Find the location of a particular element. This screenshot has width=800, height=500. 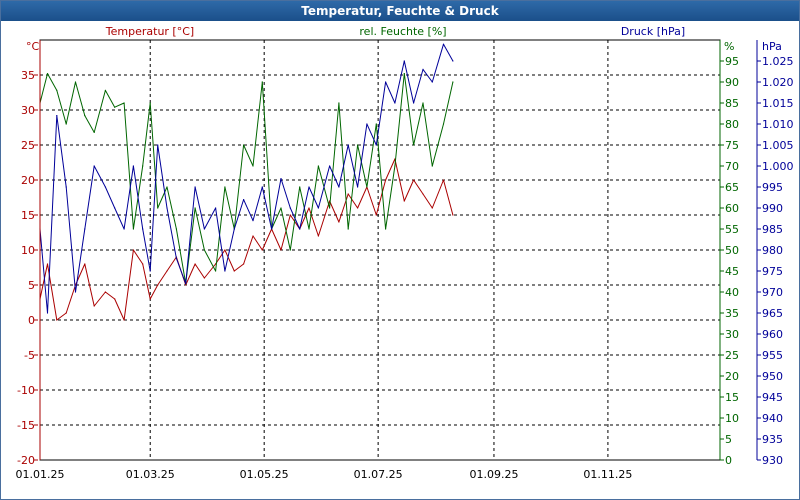

x-tick-label: 01.11.25 is located at coordinates (607, 474).